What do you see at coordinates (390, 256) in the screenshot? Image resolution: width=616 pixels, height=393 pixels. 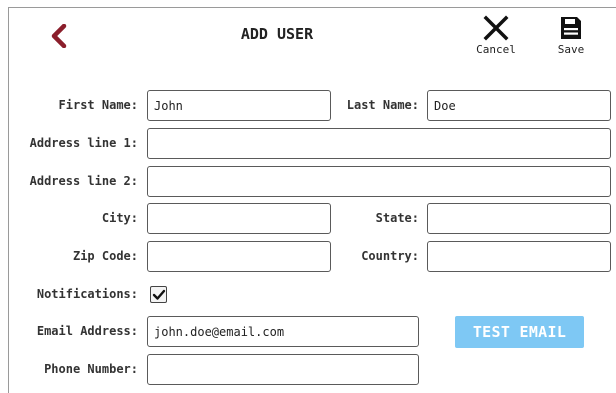 I see `country-label: Country:` at bounding box center [390, 256].